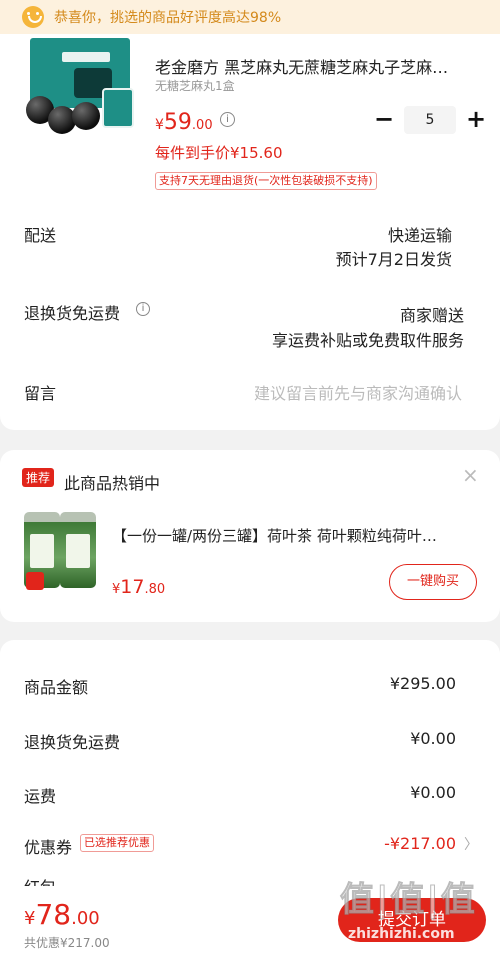  What do you see at coordinates (48, 847) in the screenshot?
I see `coupon-label: 优惠券` at bounding box center [48, 847].